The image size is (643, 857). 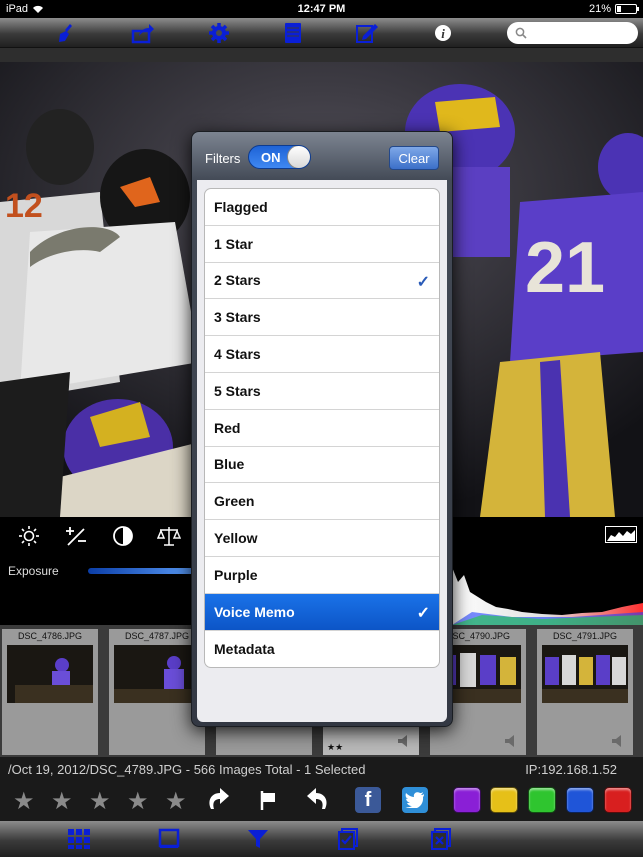 I want to click on twitter-icon, so click(x=415, y=800).